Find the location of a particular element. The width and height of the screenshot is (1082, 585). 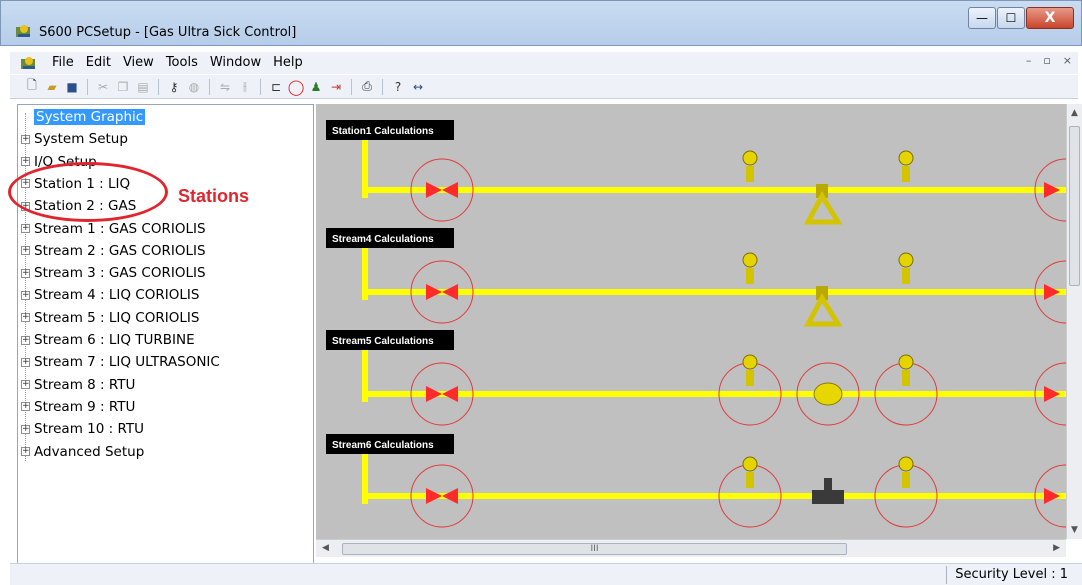

menu-help: Help is located at coordinates (288, 62).